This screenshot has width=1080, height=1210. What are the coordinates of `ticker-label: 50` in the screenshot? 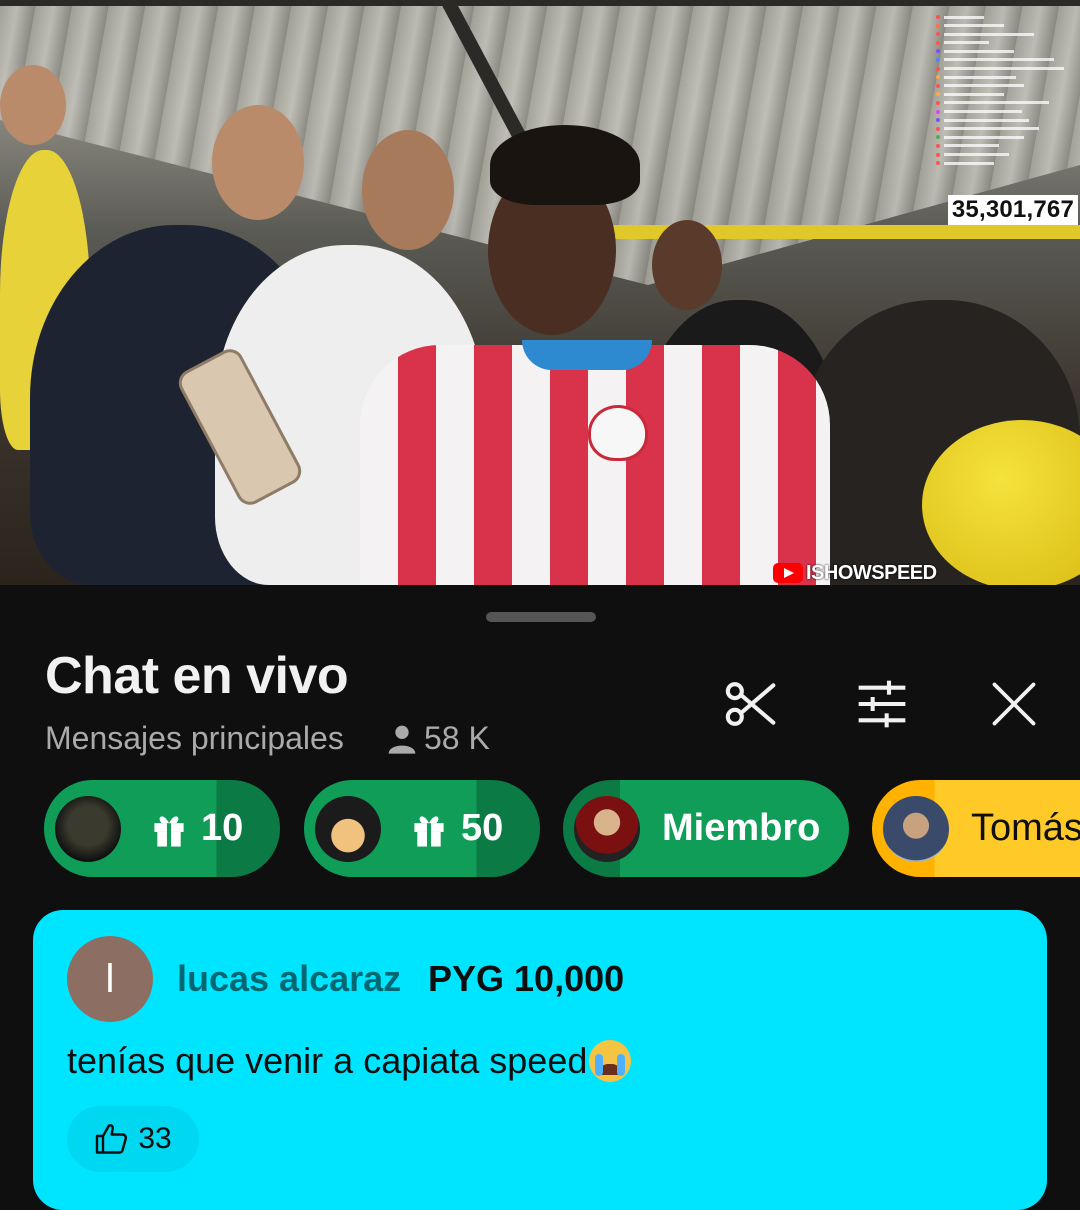 It's located at (457, 828).